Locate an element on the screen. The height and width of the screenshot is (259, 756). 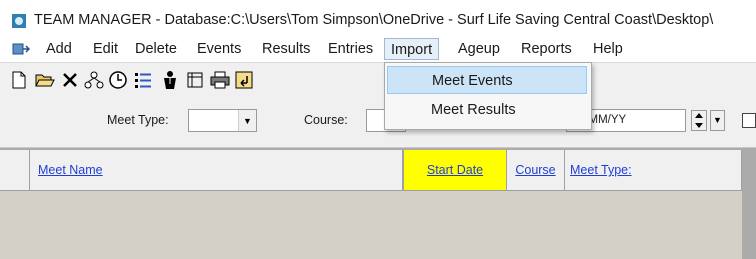
chevron-down-icon: ▼ is located at coordinates (247, 120).